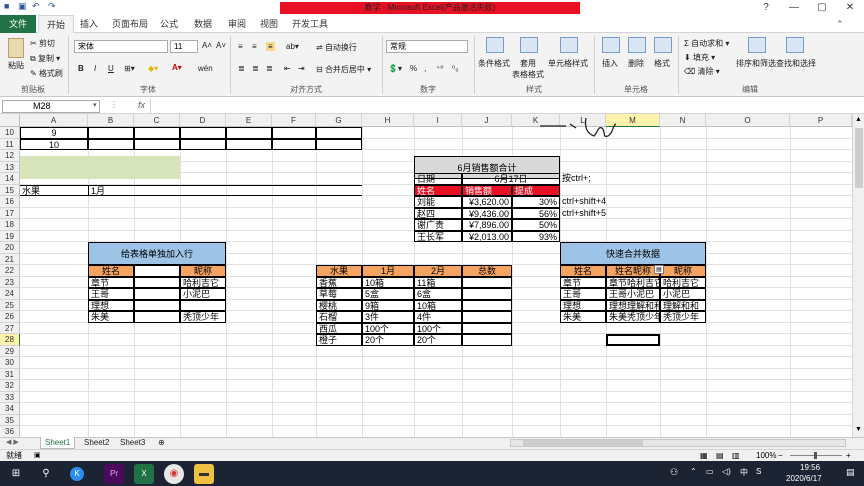 The width and height of the screenshot is (864, 486). I want to click on sort-filter-button: 排序和筛选, so click(756, 63).